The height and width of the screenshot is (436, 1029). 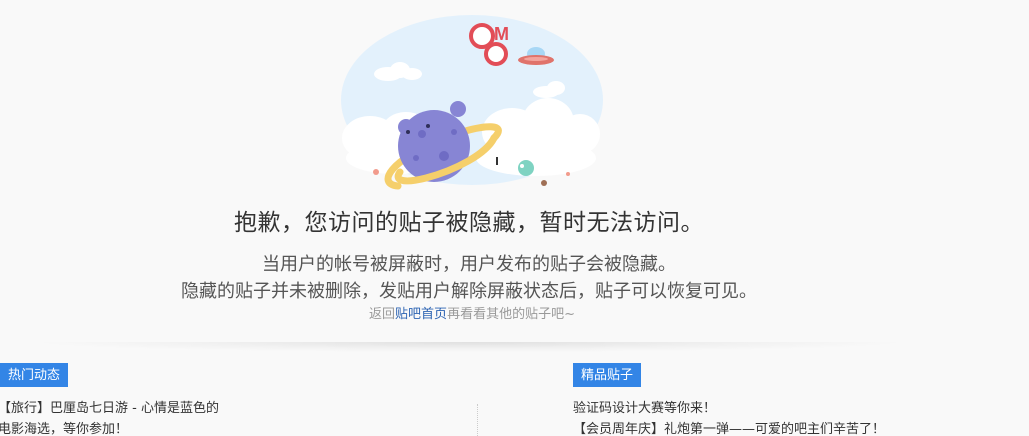 I want to click on notice-description-line-2: 隐藏的贴子并未被删除，发贴用户解除屏蔽状态后，贴子可以恢复可见。, so click(x=469, y=291).